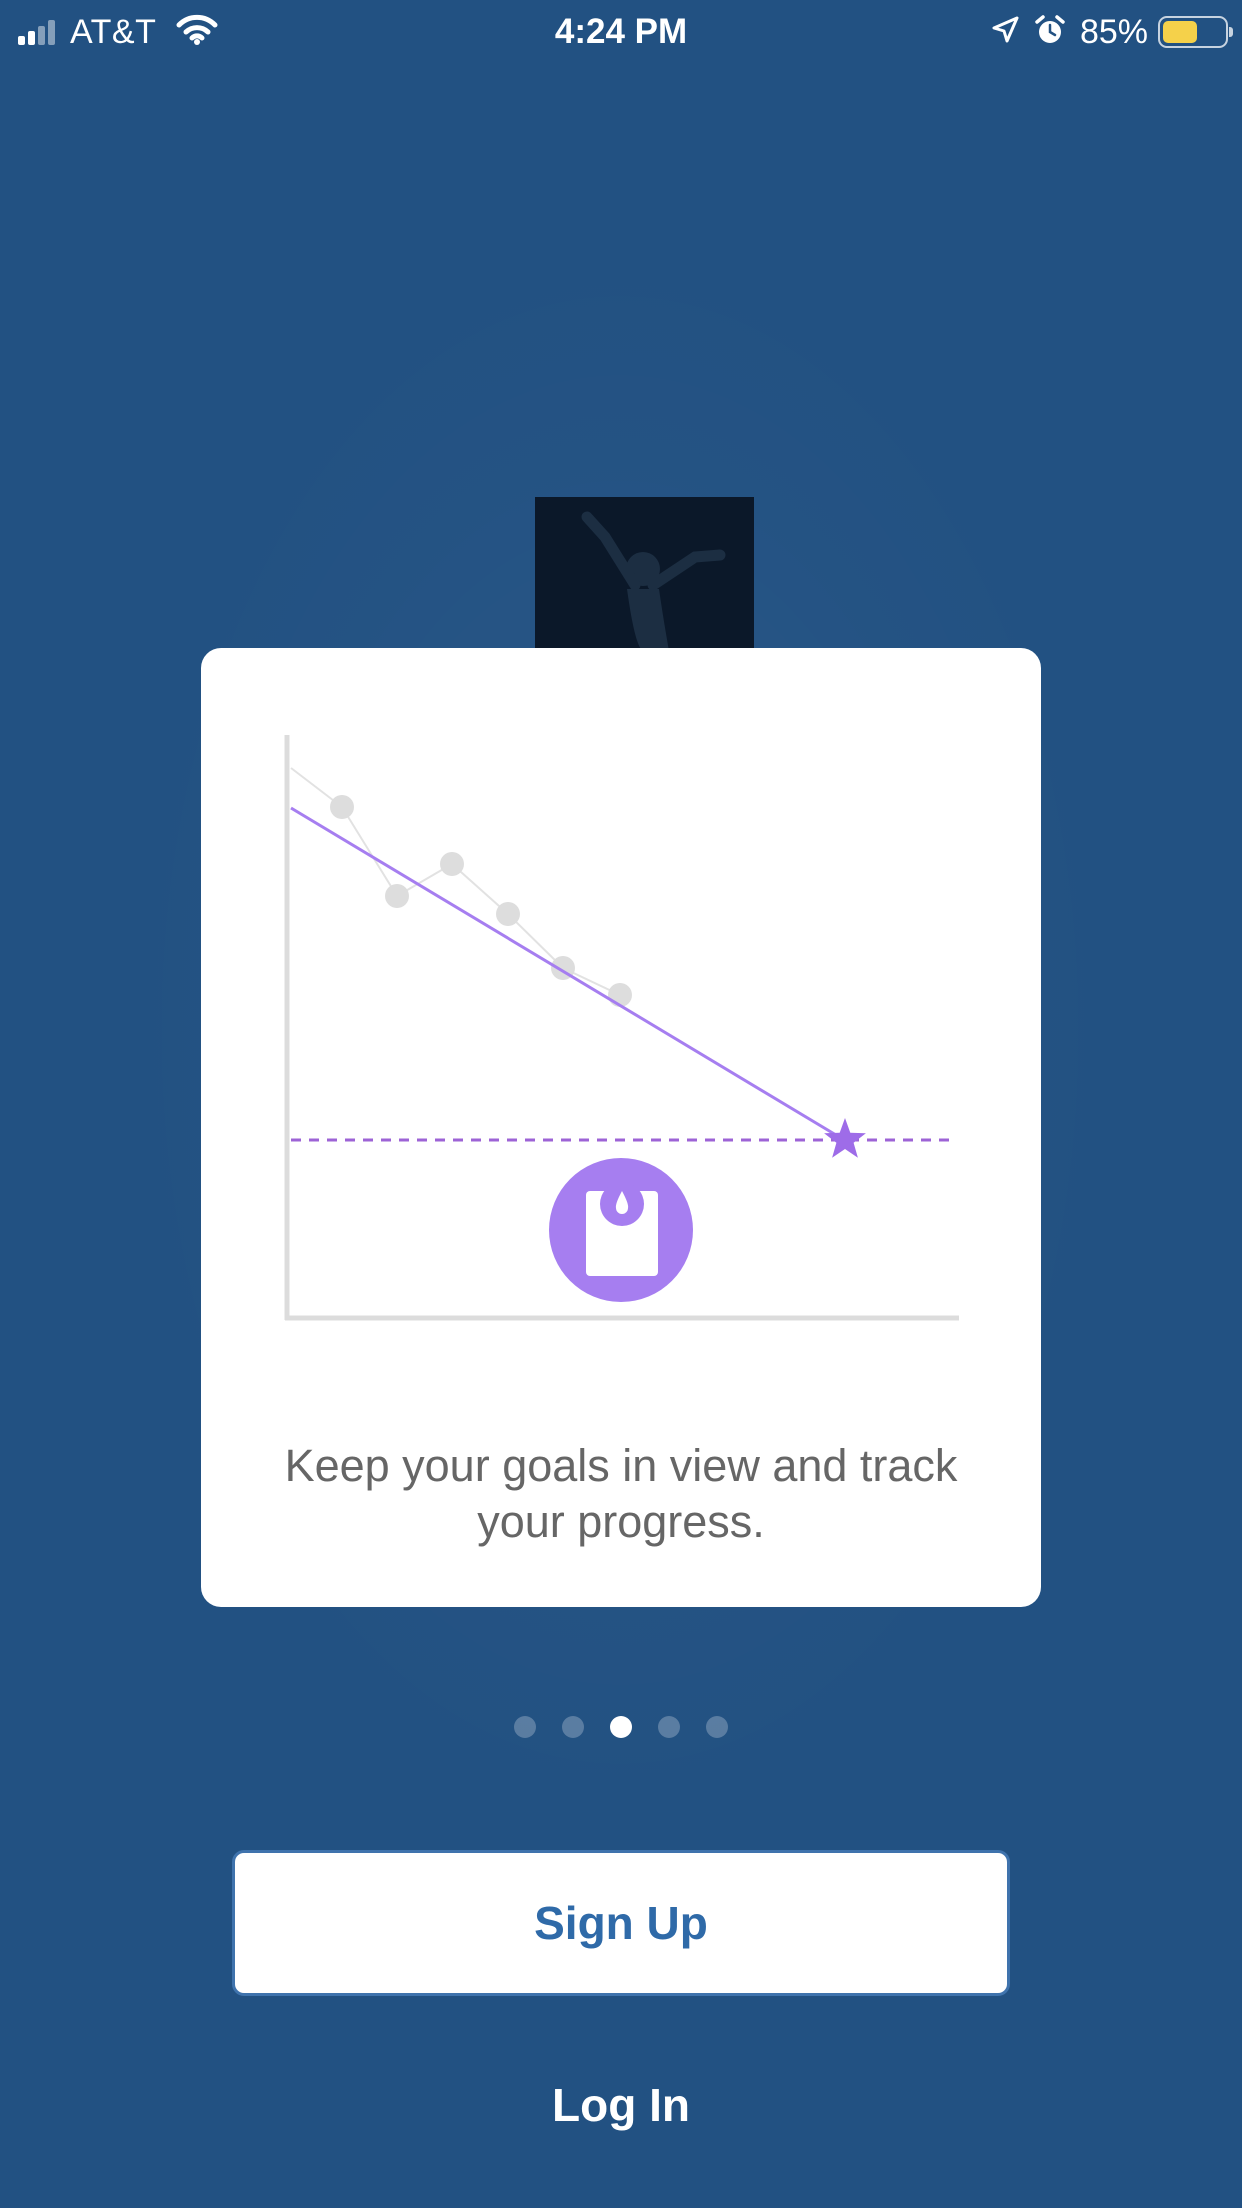 The height and width of the screenshot is (2208, 1242). I want to click on person-celebrating-icon, so click(653, 581).